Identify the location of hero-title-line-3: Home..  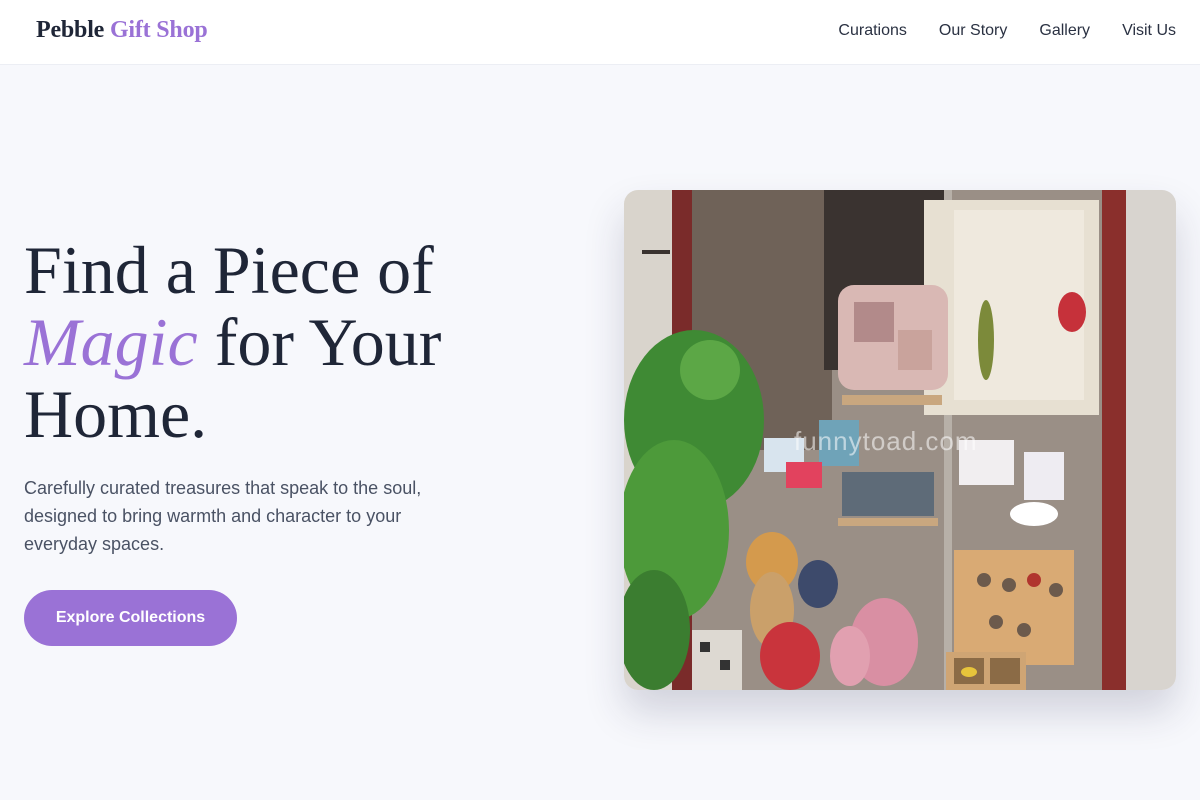
(116, 414).